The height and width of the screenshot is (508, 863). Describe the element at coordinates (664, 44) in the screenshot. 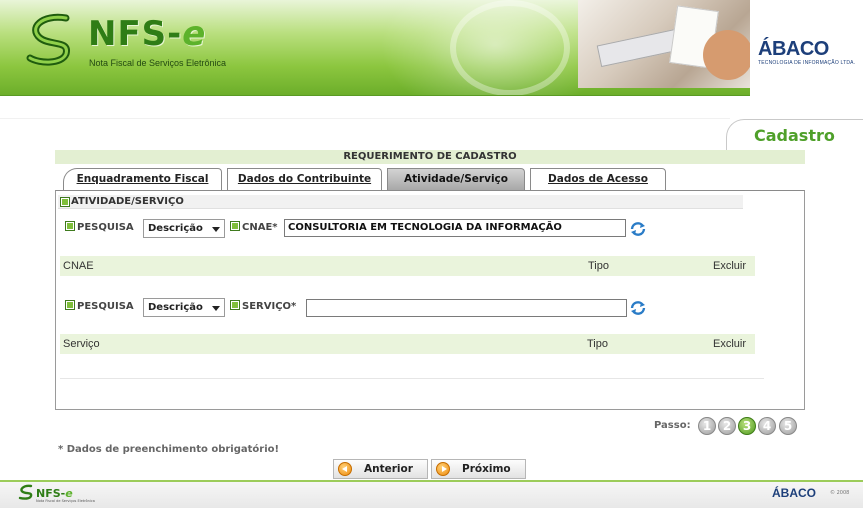

I see `header-photo` at that location.